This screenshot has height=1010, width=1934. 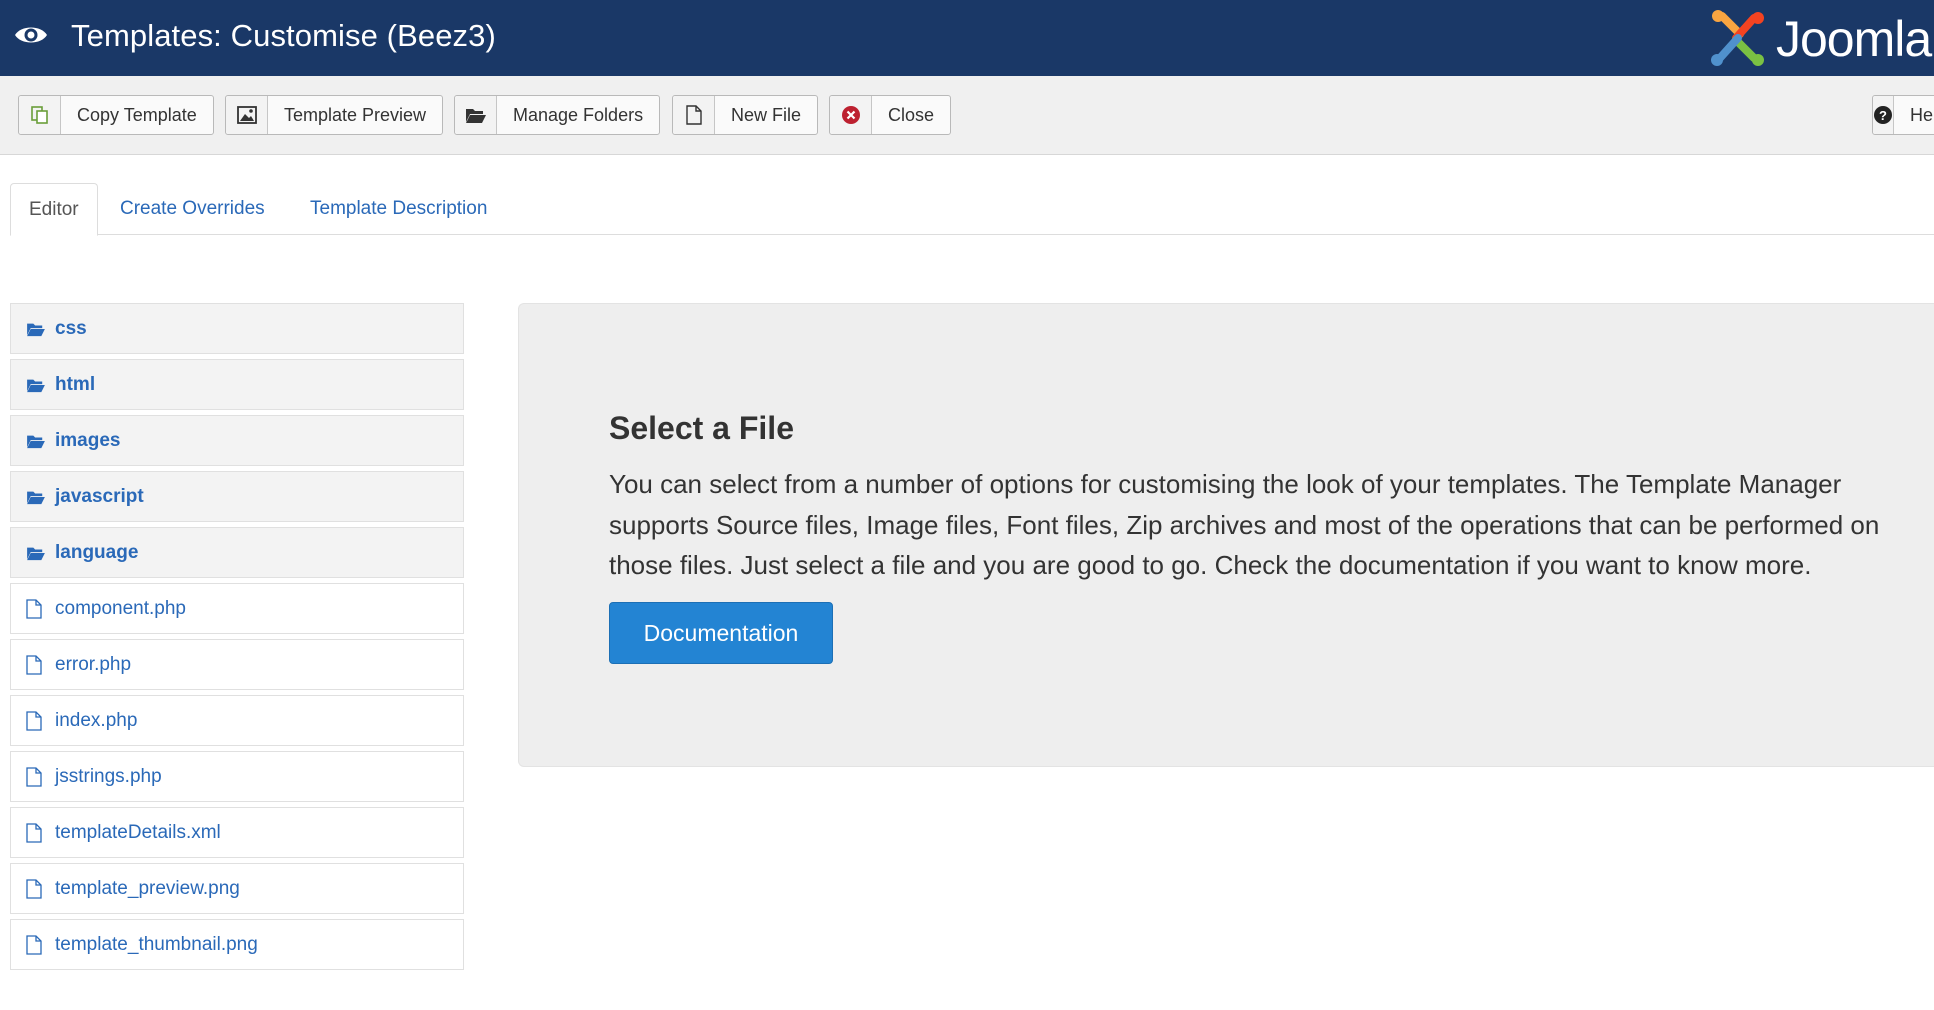 I want to click on eye-icon, so click(x=31, y=35).